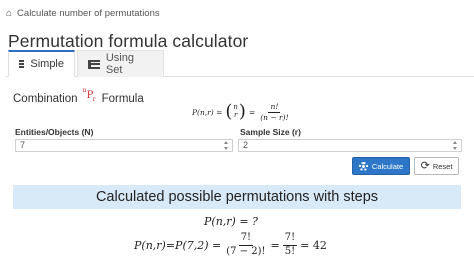 The height and width of the screenshot is (266, 474). I want to click on tab-simple-label: Simple, so click(47, 64).